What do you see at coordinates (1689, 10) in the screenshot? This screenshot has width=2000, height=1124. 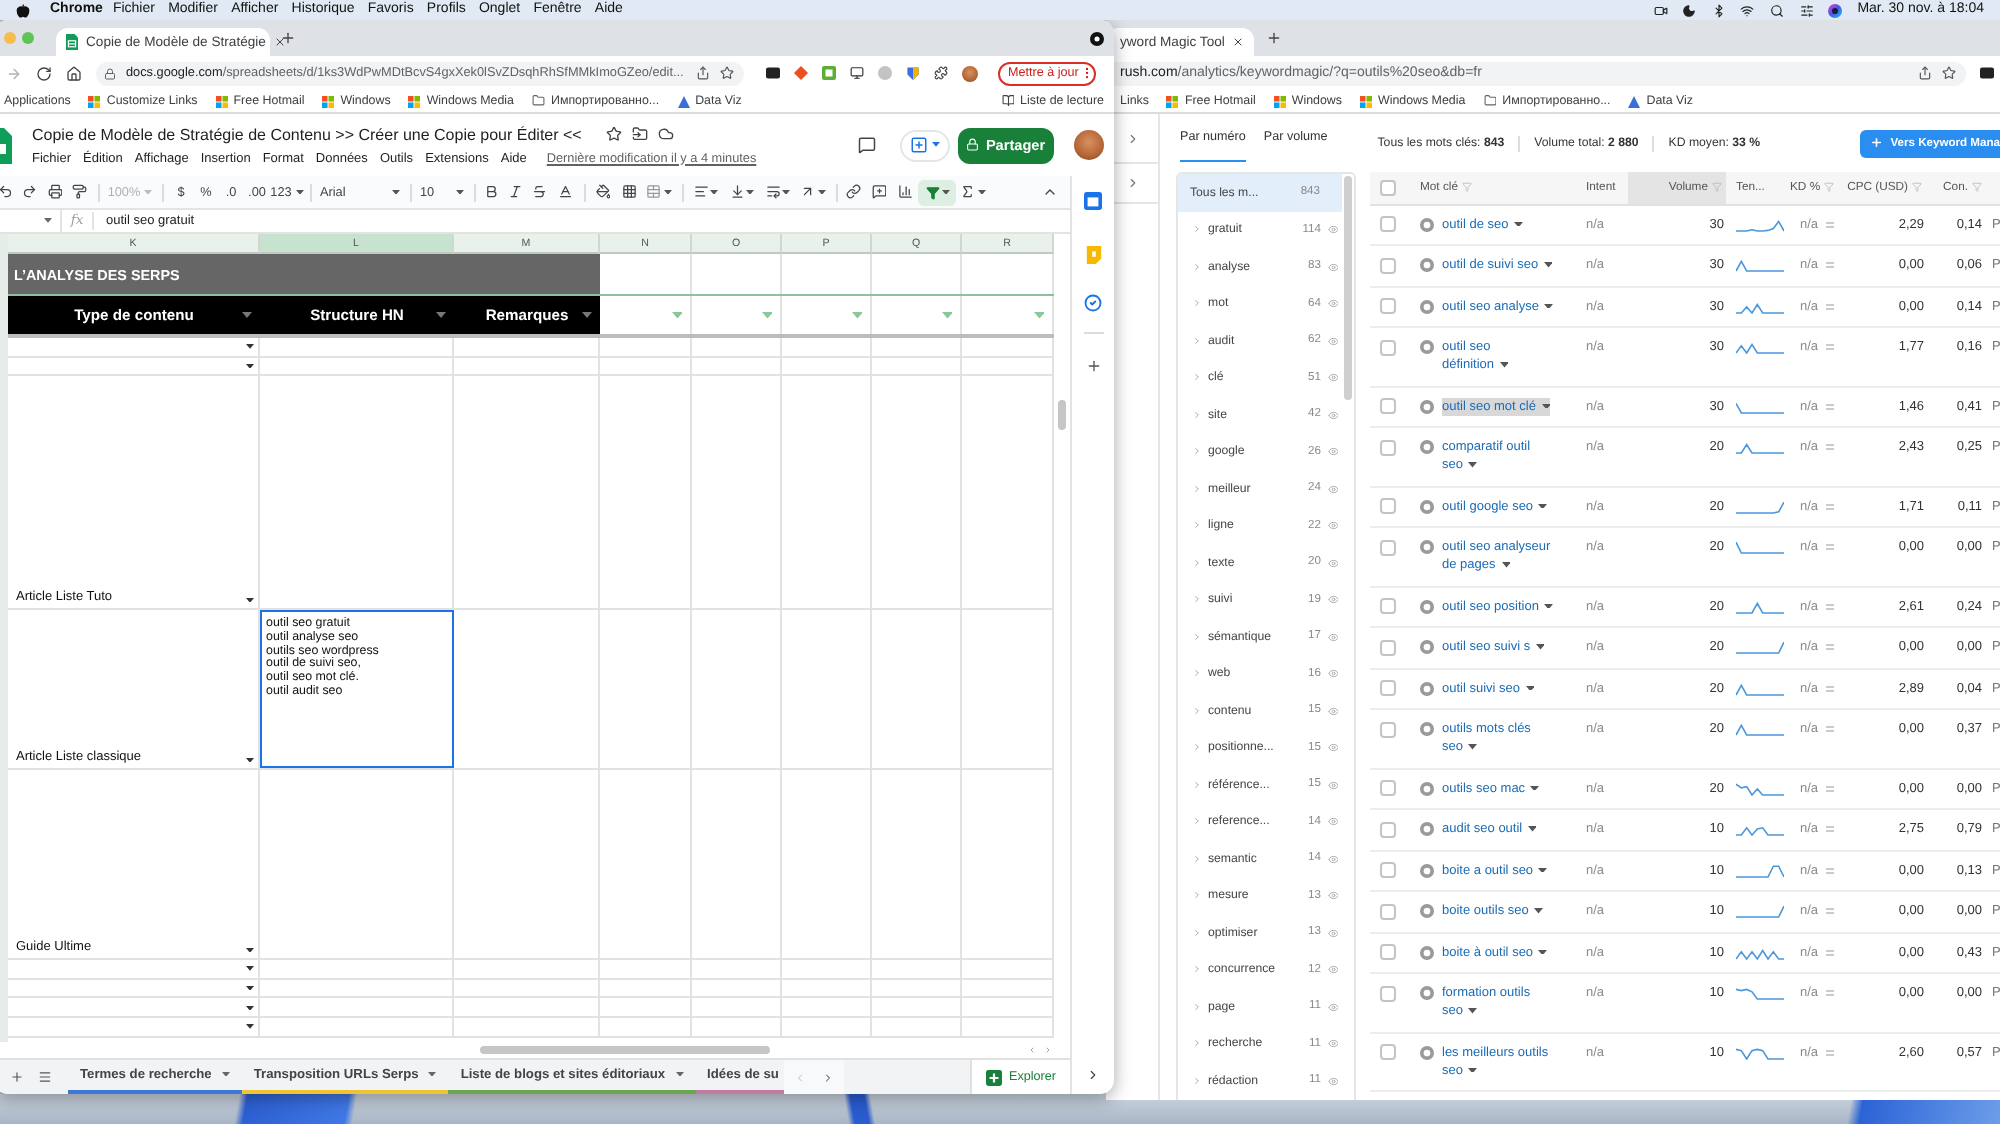 I see `moon-icon` at bounding box center [1689, 10].